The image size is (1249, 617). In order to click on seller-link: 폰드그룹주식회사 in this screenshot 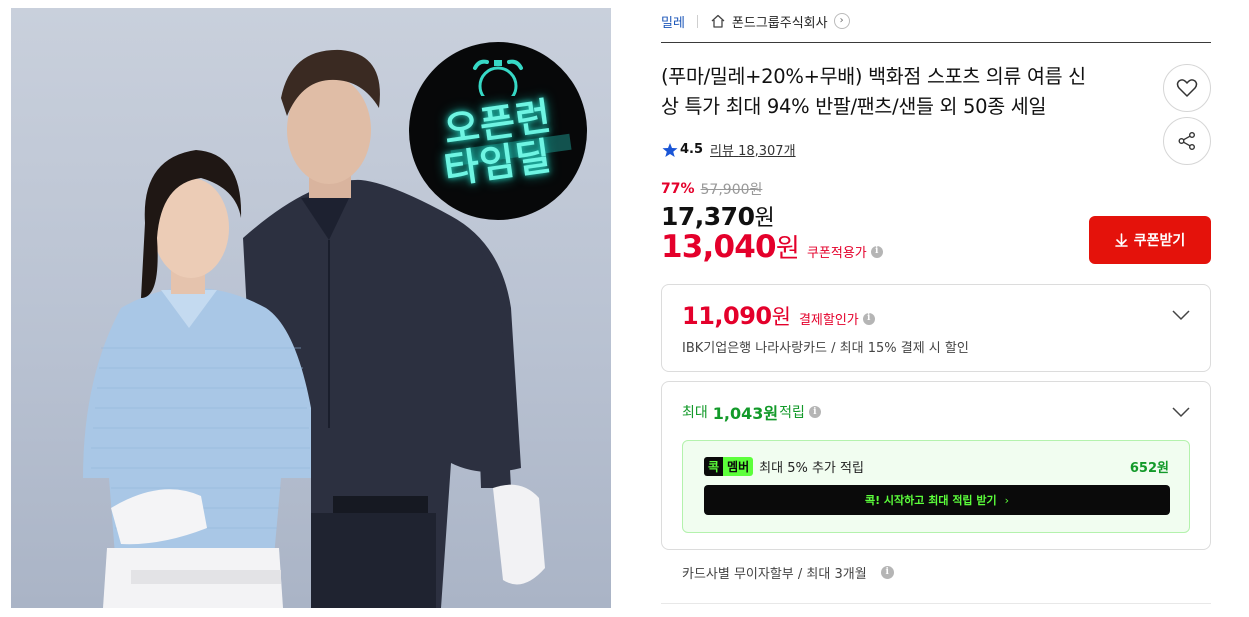, I will do `click(780, 21)`.